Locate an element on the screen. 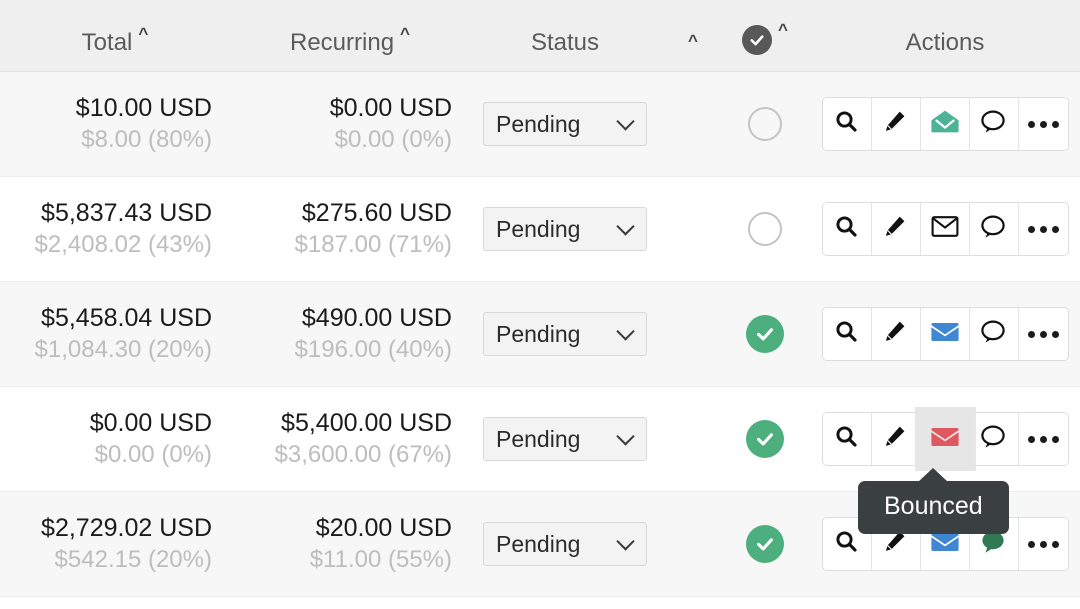 The height and width of the screenshot is (609, 1080). email-sent-icon is located at coordinates (944, 334).